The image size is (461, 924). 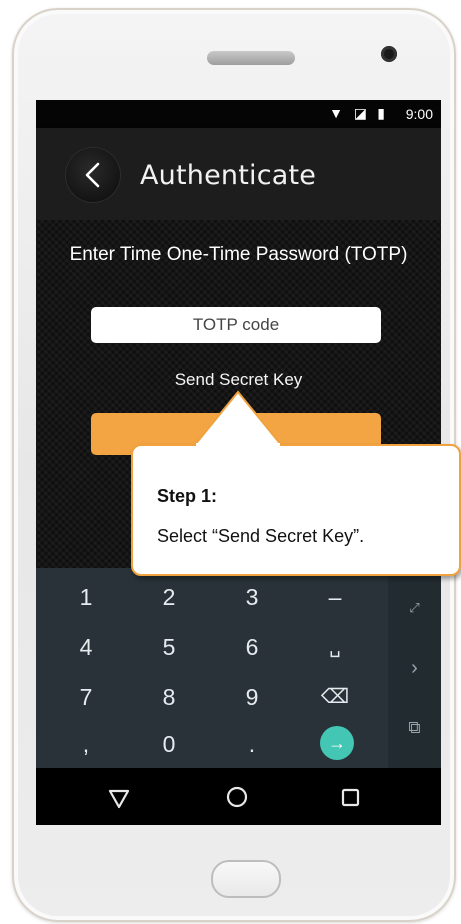 What do you see at coordinates (86, 597) in the screenshot?
I see `key-1: 1` at bounding box center [86, 597].